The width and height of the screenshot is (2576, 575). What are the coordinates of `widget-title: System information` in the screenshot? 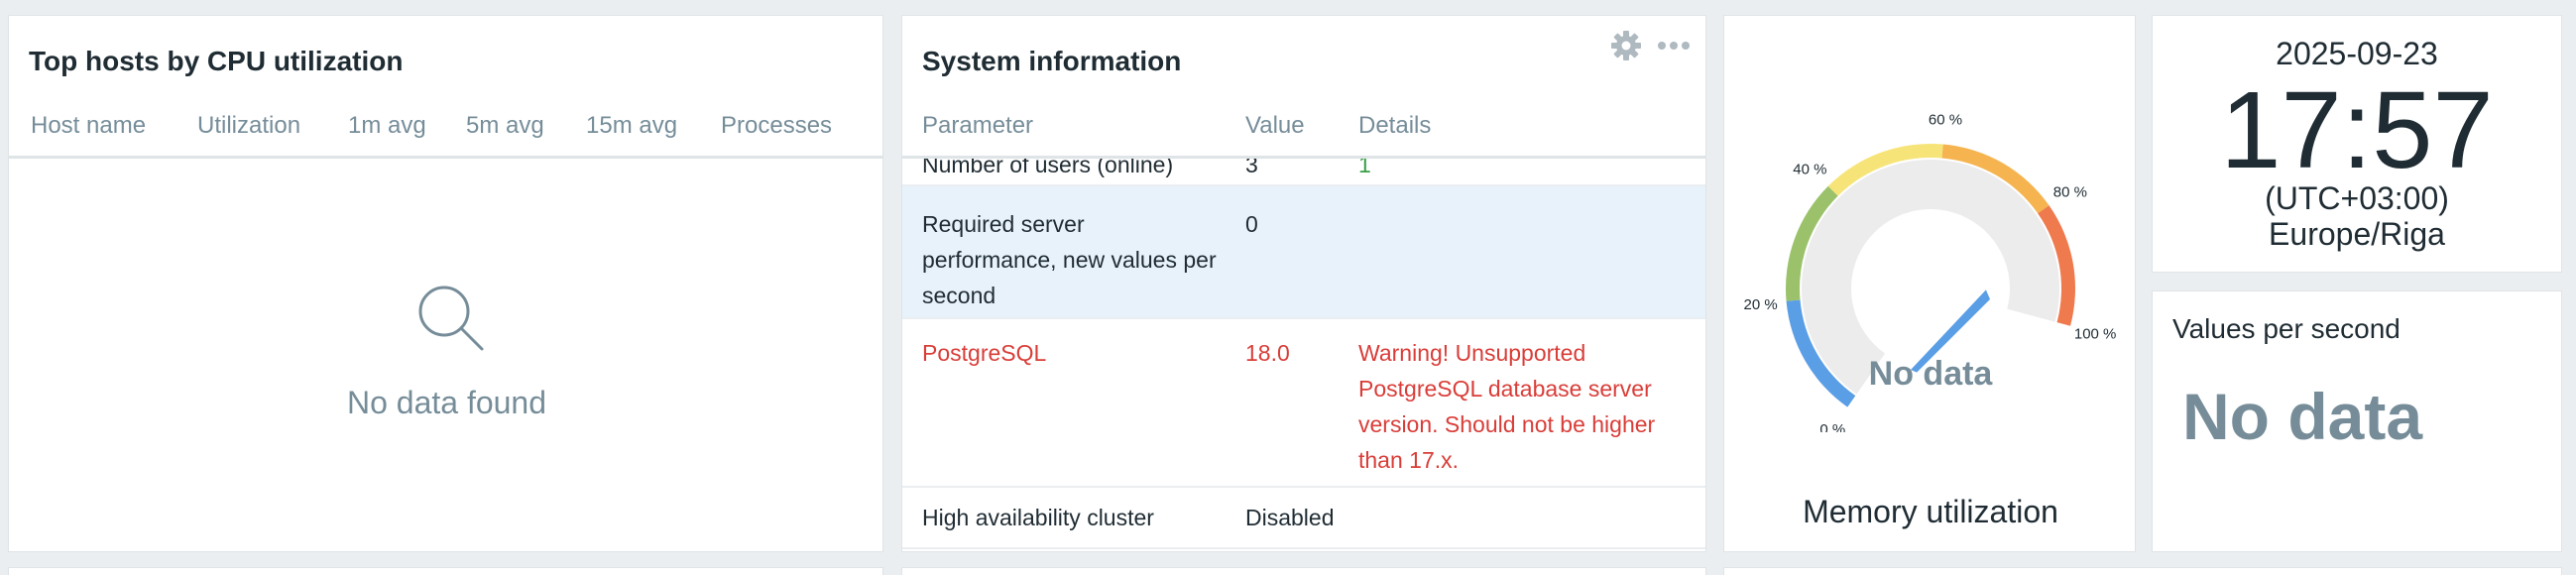 It's located at (1052, 61).